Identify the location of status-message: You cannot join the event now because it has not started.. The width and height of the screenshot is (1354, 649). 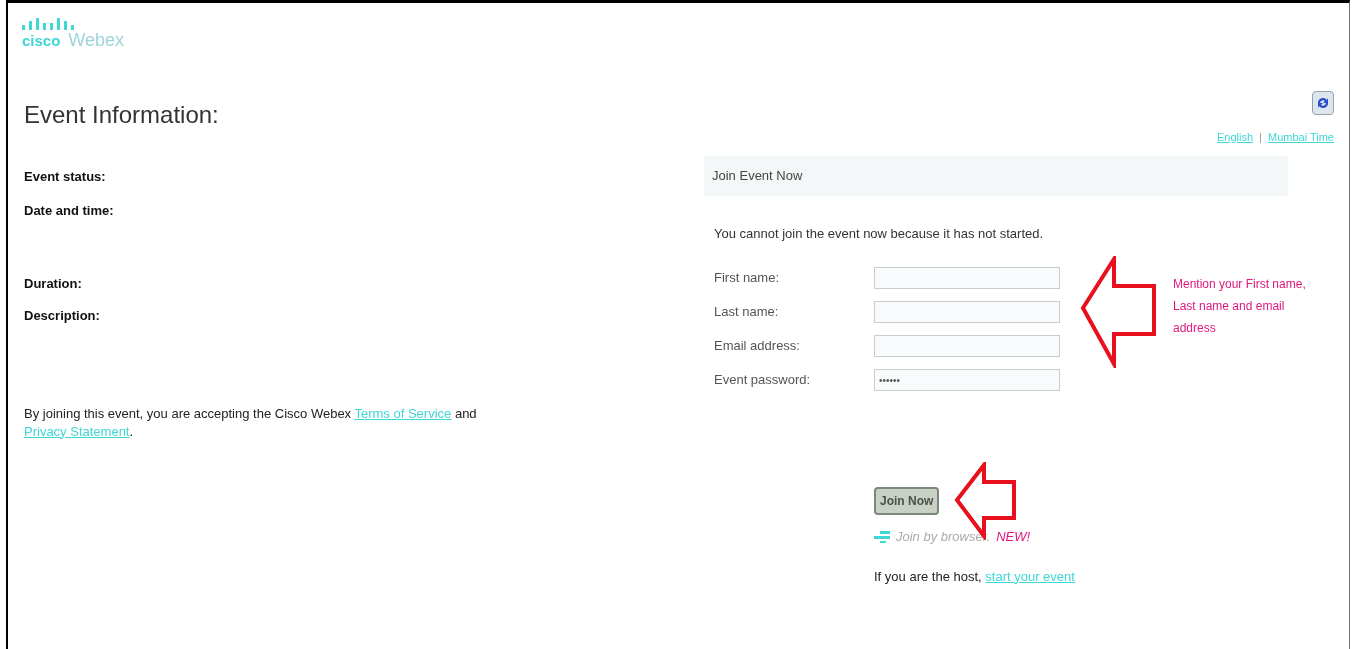
(879, 233).